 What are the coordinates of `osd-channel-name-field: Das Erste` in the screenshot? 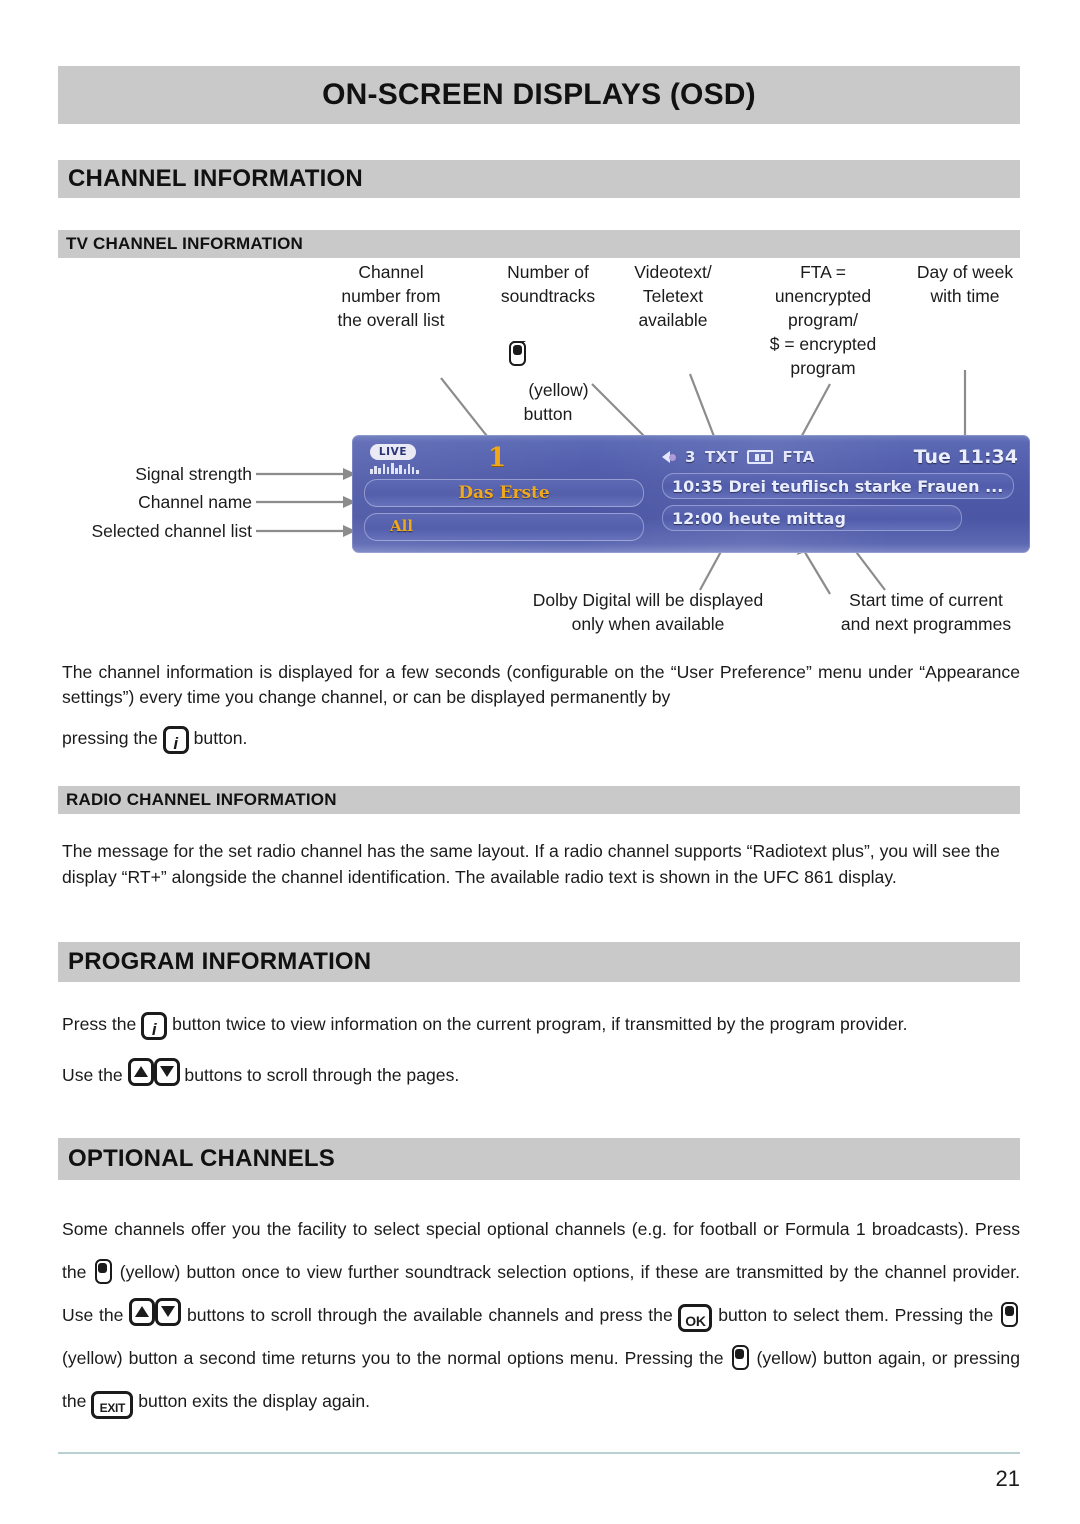 It's located at (504, 493).